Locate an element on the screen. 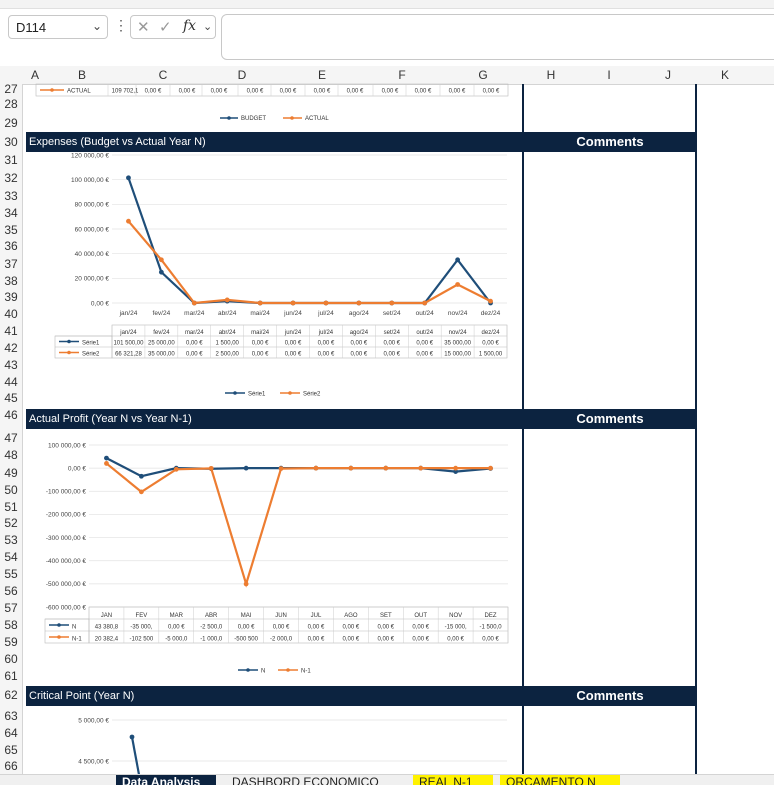 The width and height of the screenshot is (774, 785). table-header-cell: OUT is located at coordinates (420, 616).